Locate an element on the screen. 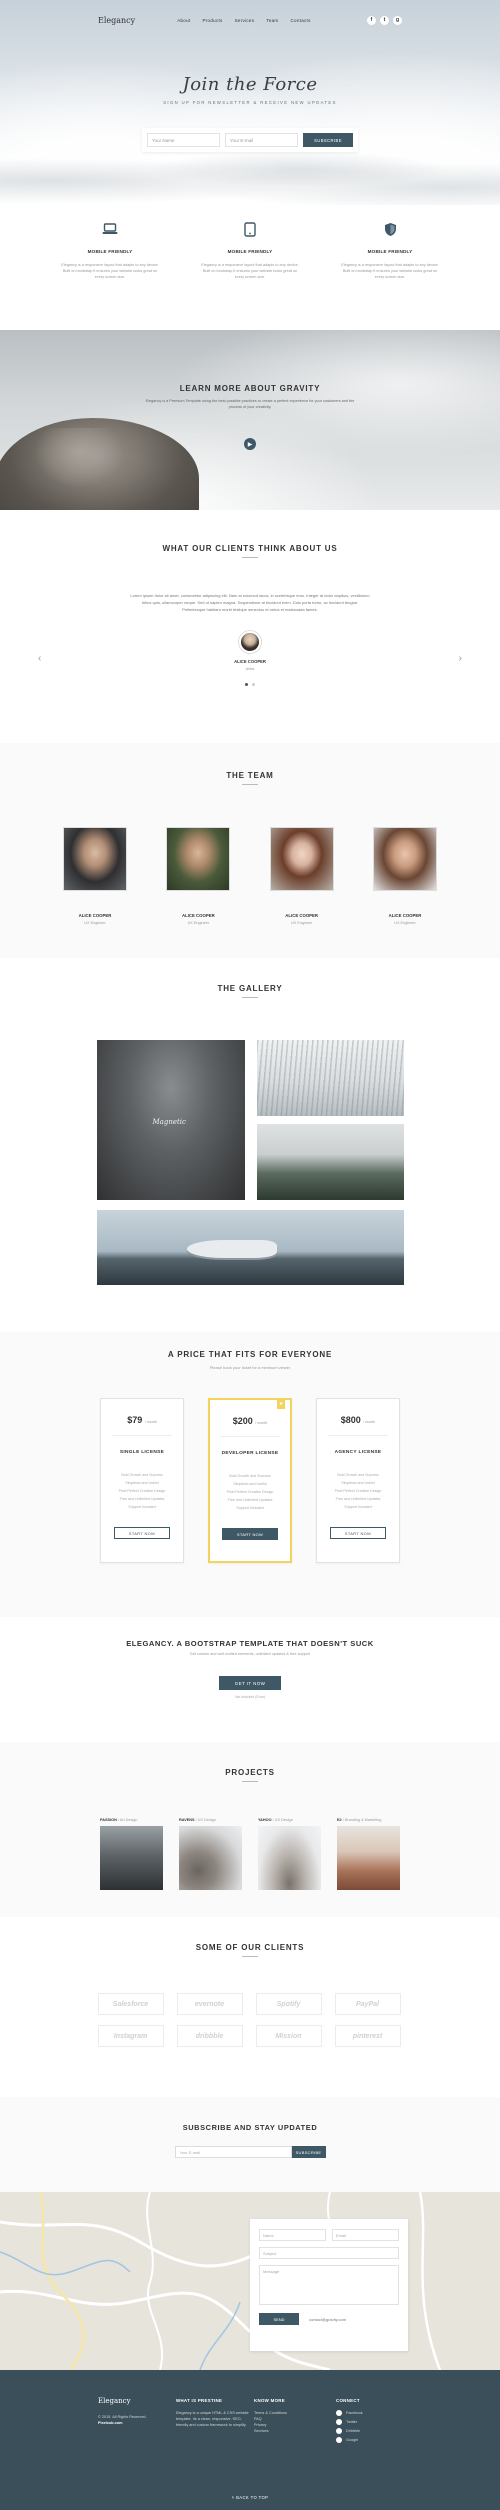 The image size is (500, 2510). google-icon: g is located at coordinates (397, 20).